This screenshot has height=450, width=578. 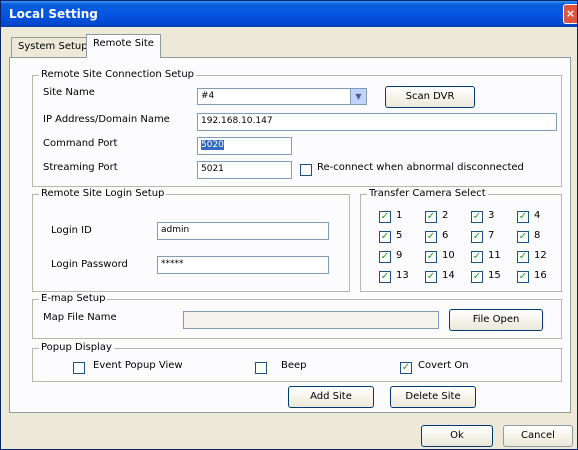 I want to click on emap-group: E-map Setup Map File Name File Open, so click(x=297, y=316).